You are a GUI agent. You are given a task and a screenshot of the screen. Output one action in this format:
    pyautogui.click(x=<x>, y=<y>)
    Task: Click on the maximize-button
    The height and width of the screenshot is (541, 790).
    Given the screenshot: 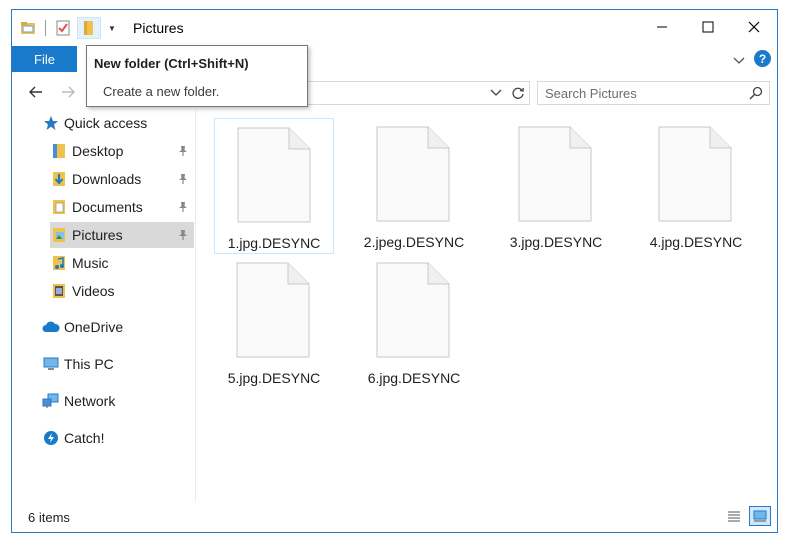 What is the action you would take?
    pyautogui.click(x=708, y=27)
    